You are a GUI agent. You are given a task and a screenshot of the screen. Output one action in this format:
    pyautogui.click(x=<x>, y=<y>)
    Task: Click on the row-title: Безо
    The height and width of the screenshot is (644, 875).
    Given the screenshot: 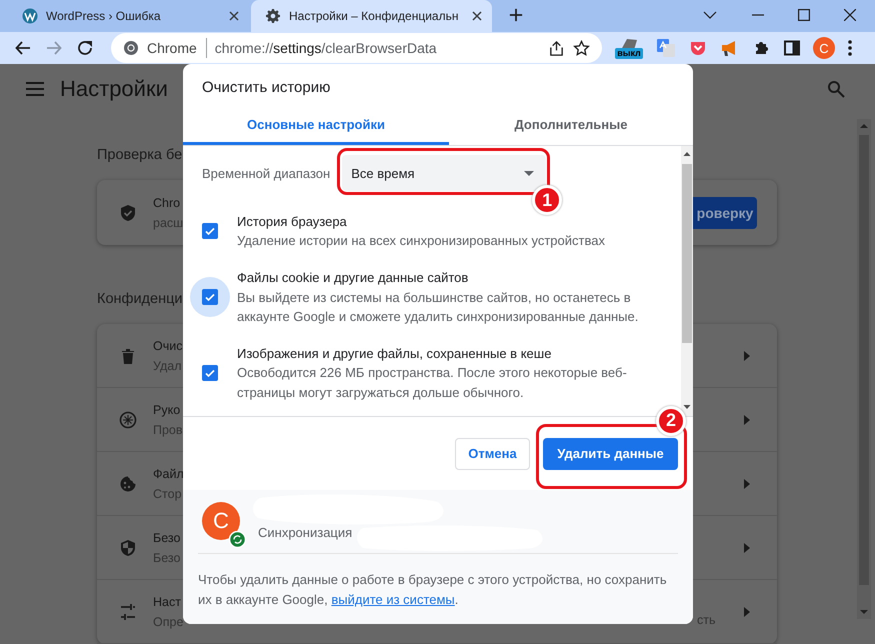 What is the action you would take?
    pyautogui.click(x=166, y=538)
    